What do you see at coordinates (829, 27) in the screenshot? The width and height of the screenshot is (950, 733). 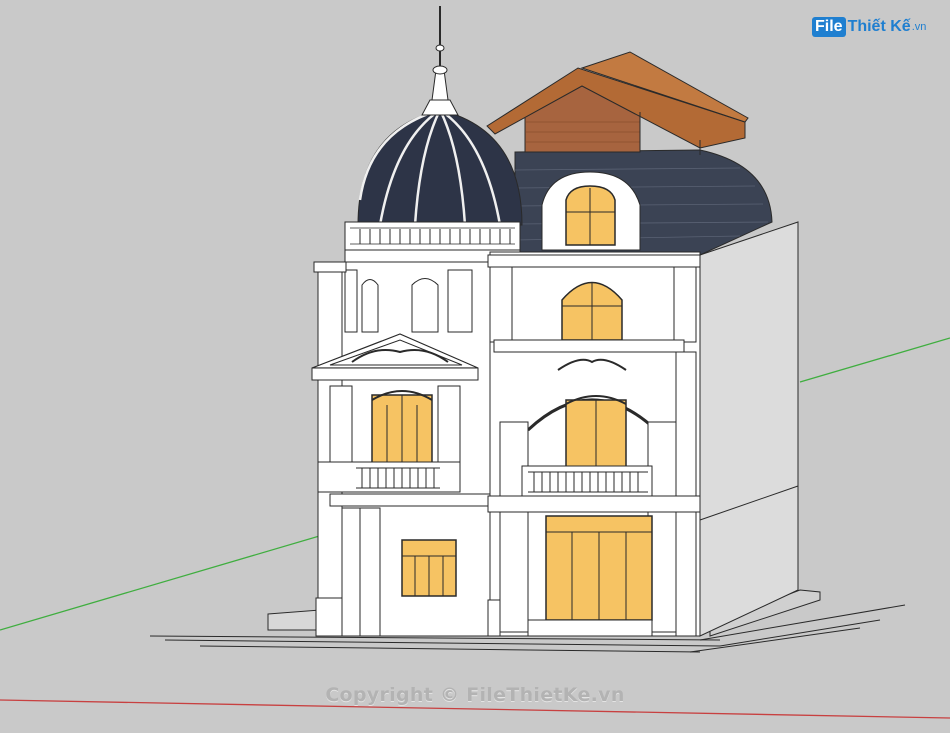 I see `logo-box: File` at bounding box center [829, 27].